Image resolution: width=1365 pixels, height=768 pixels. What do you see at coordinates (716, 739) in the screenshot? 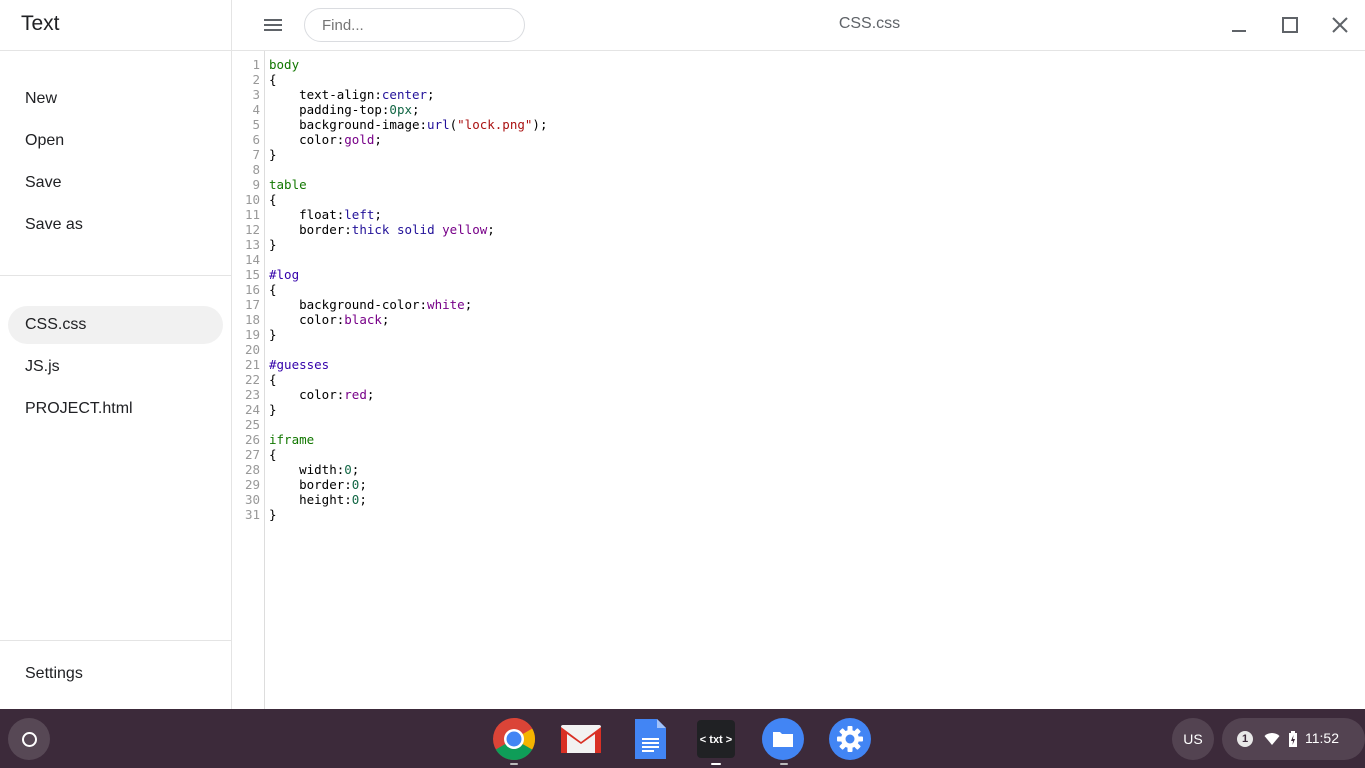
I see `text-app-icon: < txt >` at bounding box center [716, 739].